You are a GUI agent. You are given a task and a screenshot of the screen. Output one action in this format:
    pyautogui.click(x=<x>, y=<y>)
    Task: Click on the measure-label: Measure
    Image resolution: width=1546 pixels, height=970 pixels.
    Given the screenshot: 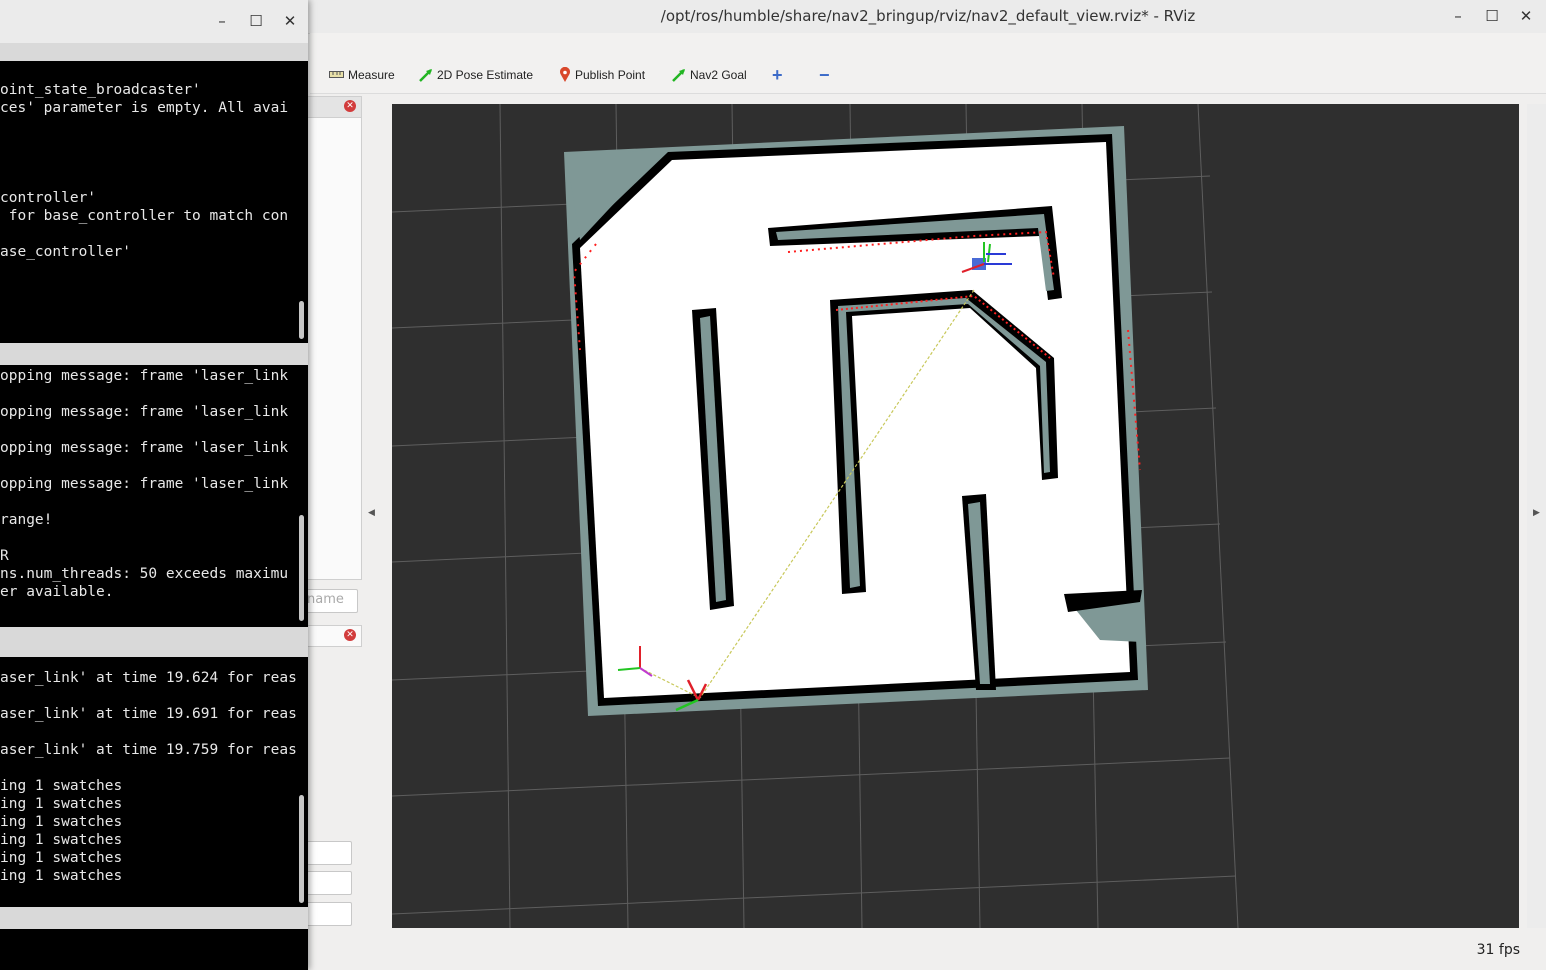 What is the action you would take?
    pyautogui.click(x=371, y=75)
    